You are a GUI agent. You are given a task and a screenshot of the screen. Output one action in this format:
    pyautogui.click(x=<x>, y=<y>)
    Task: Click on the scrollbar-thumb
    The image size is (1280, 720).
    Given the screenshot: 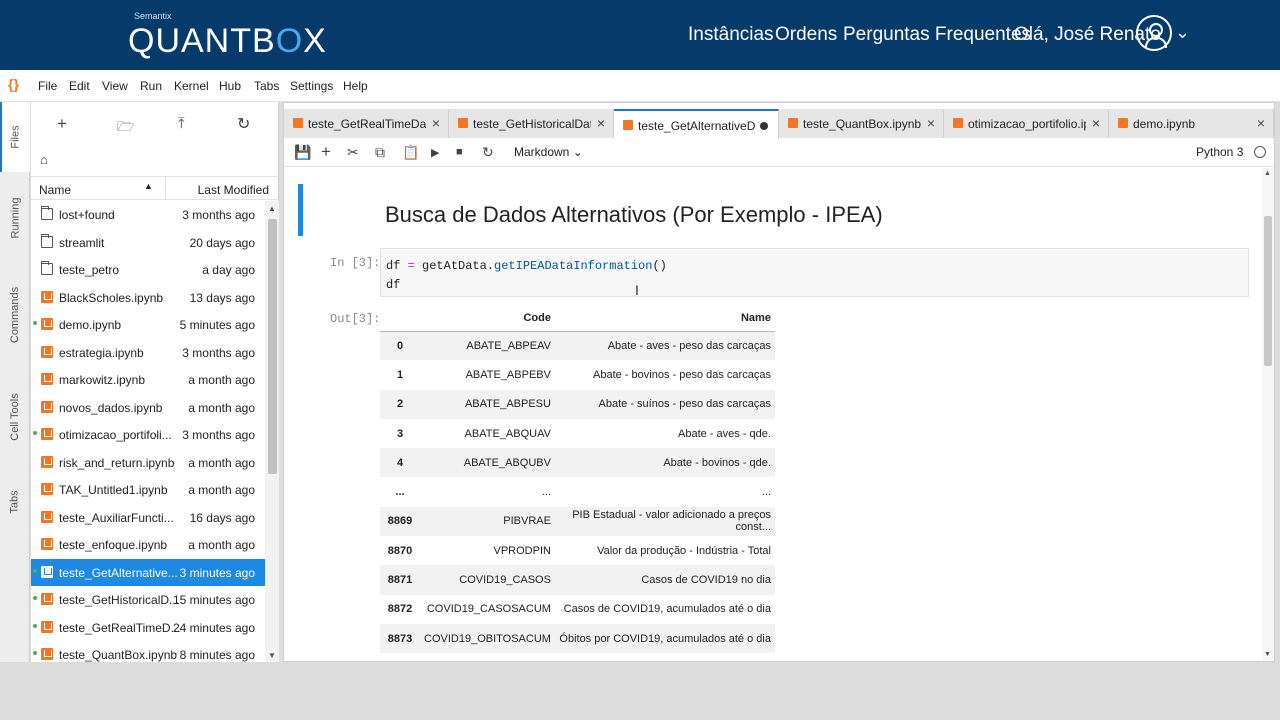 What is the action you would take?
    pyautogui.click(x=272, y=346)
    